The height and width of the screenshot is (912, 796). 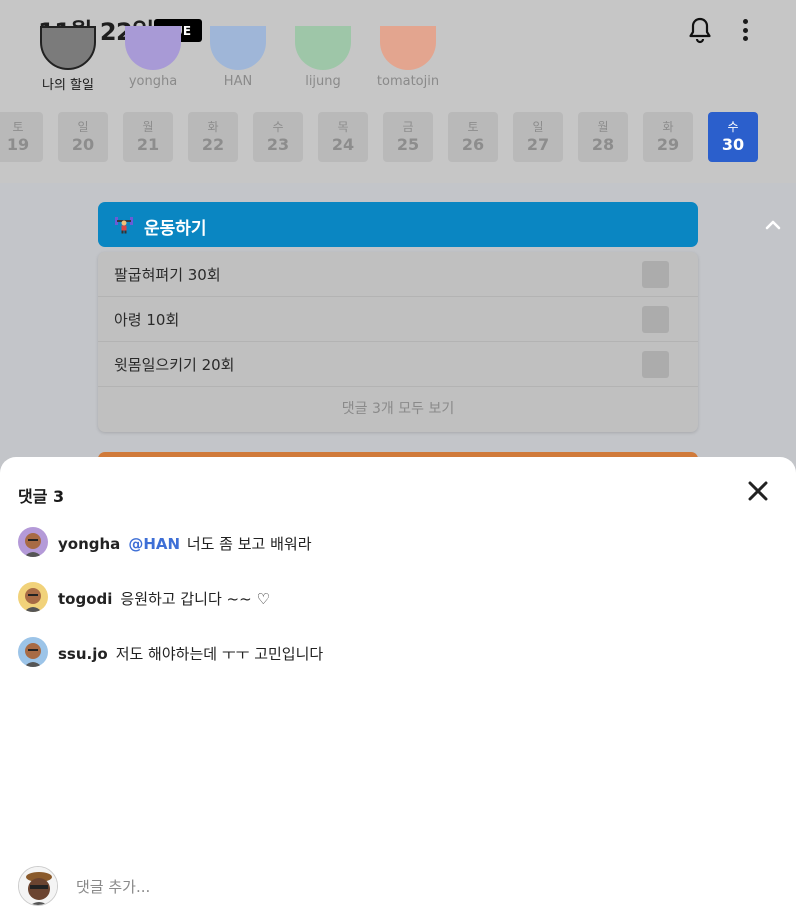 I want to click on comment-text-wrap: yongha @HAN 너도 좀 보고 배워라, so click(x=185, y=543).